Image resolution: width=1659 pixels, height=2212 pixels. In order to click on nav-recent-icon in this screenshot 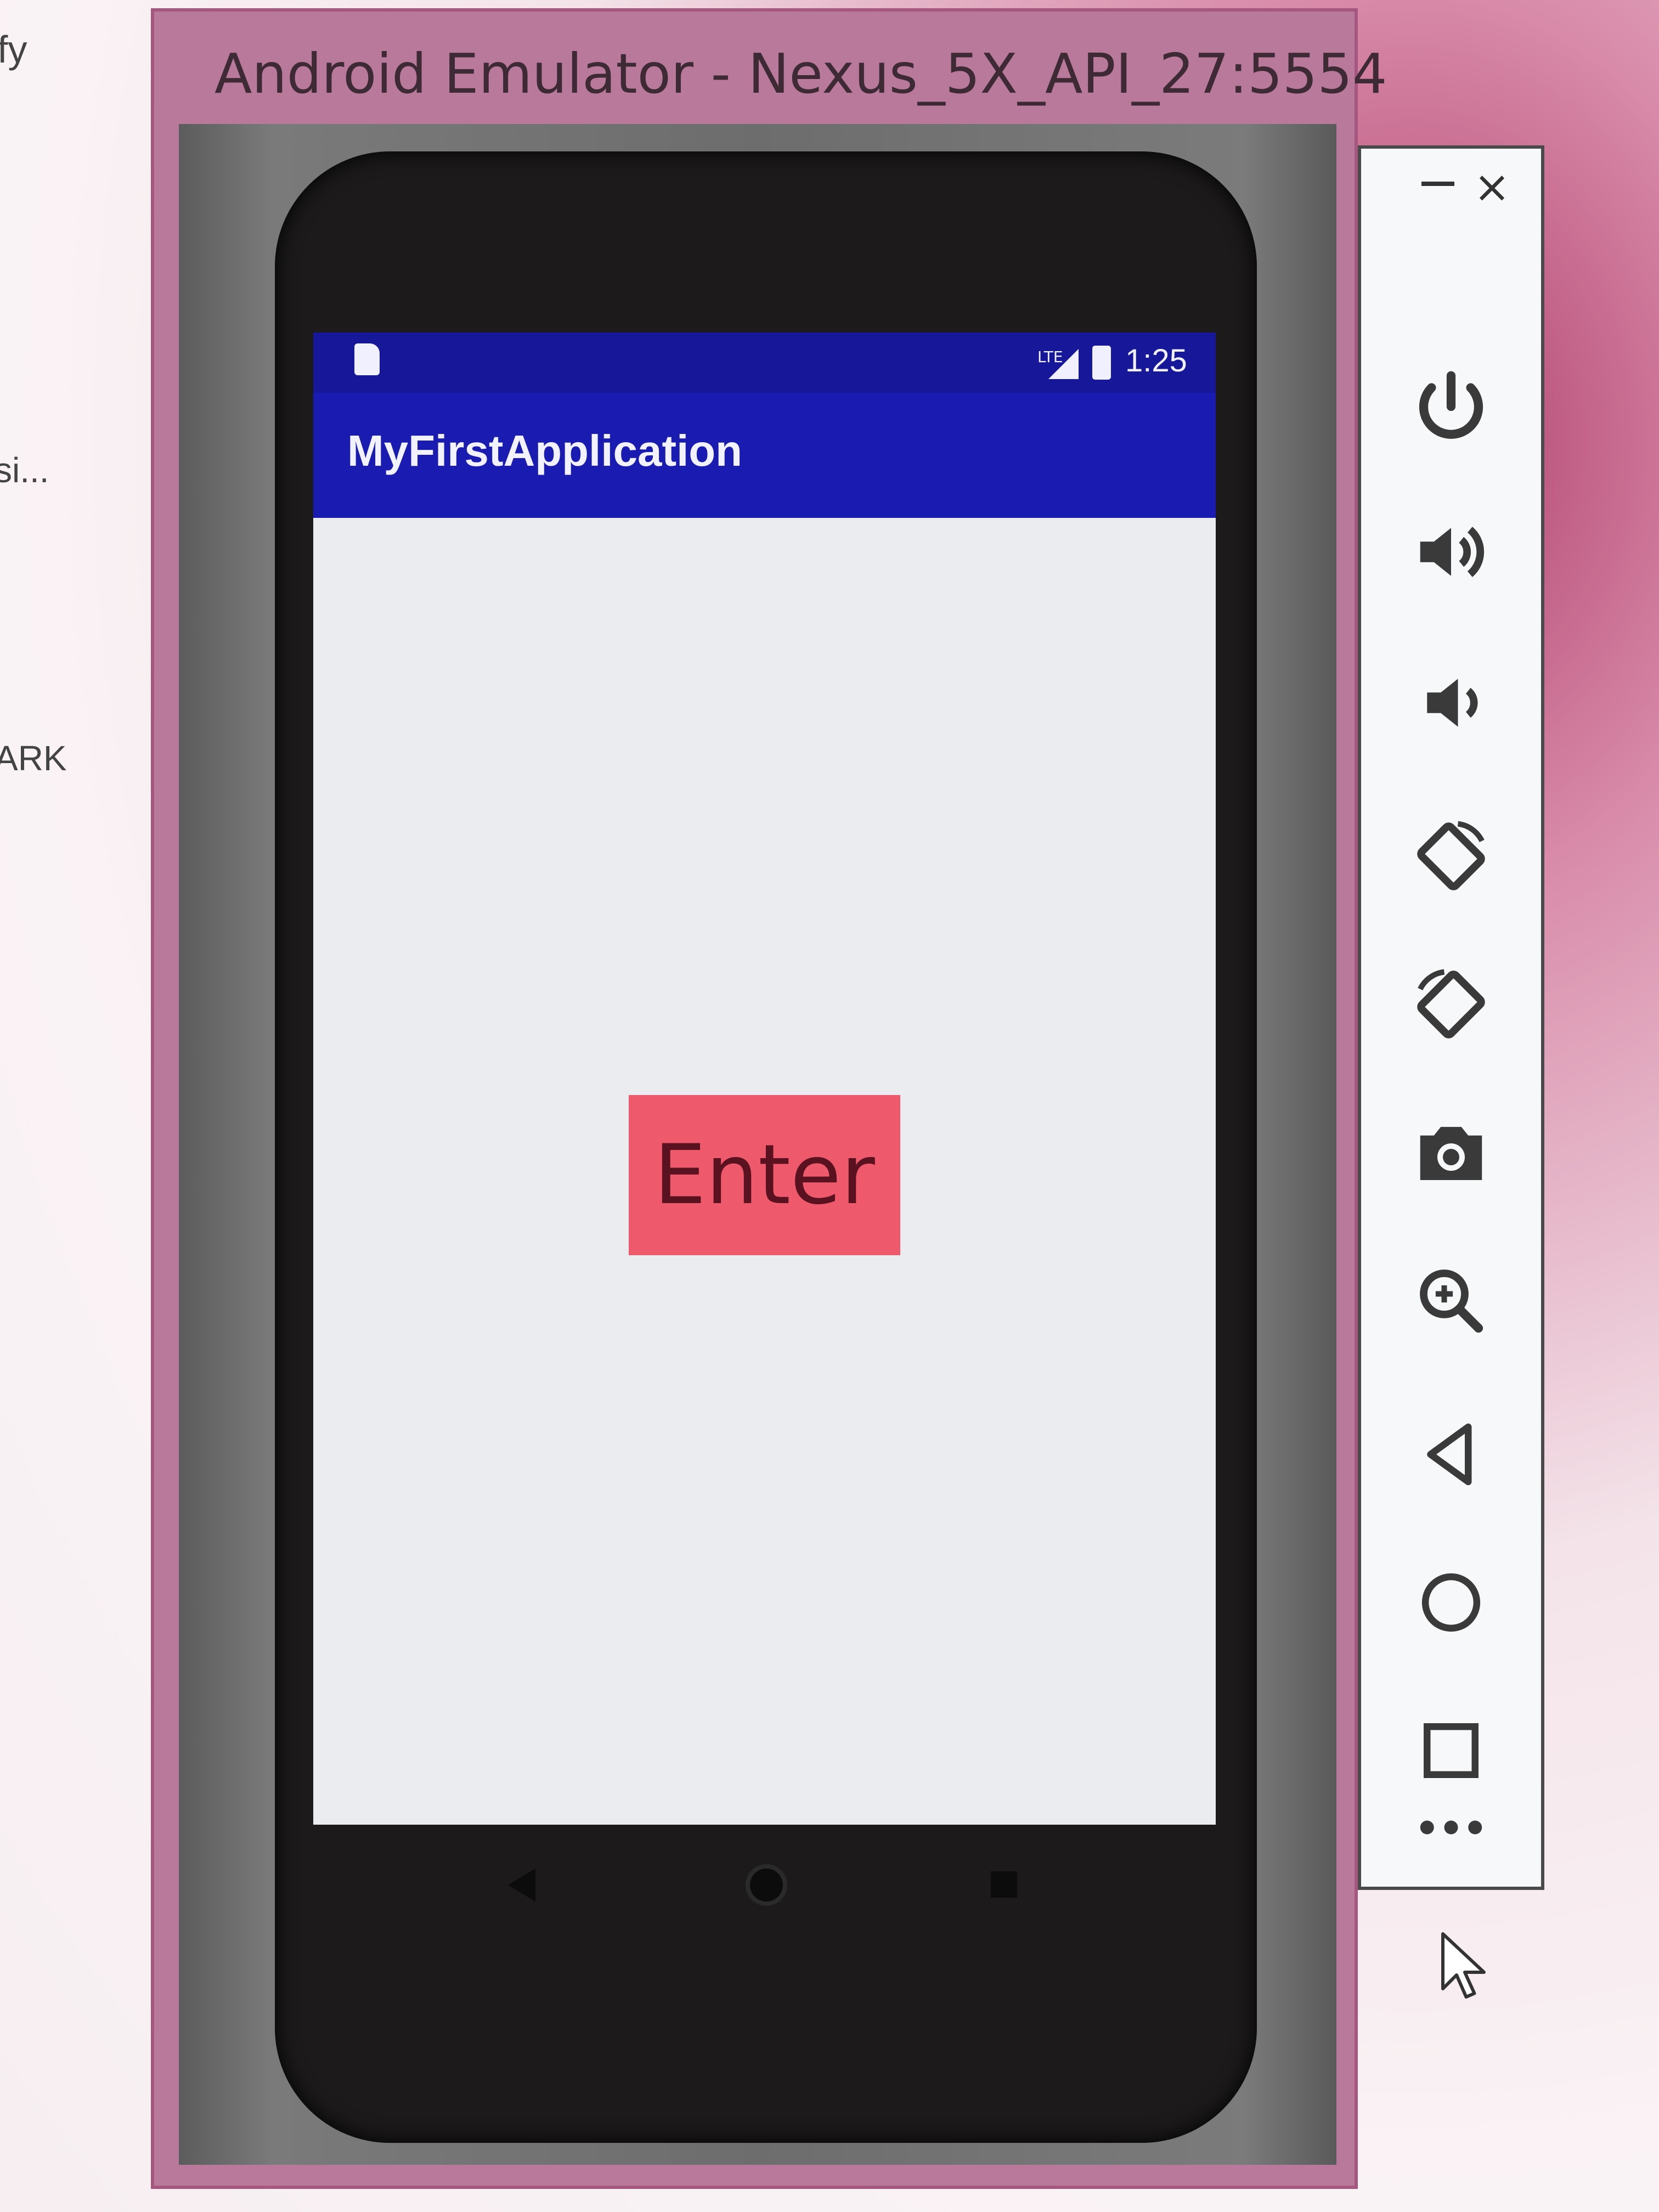, I will do `click(1004, 1885)`.